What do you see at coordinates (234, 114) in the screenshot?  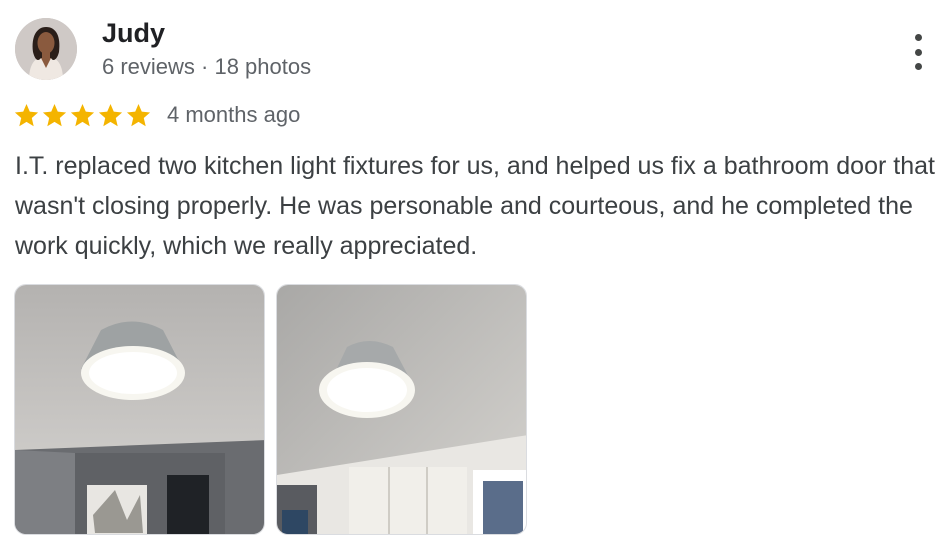 I see `review-date: 4 months ago` at bounding box center [234, 114].